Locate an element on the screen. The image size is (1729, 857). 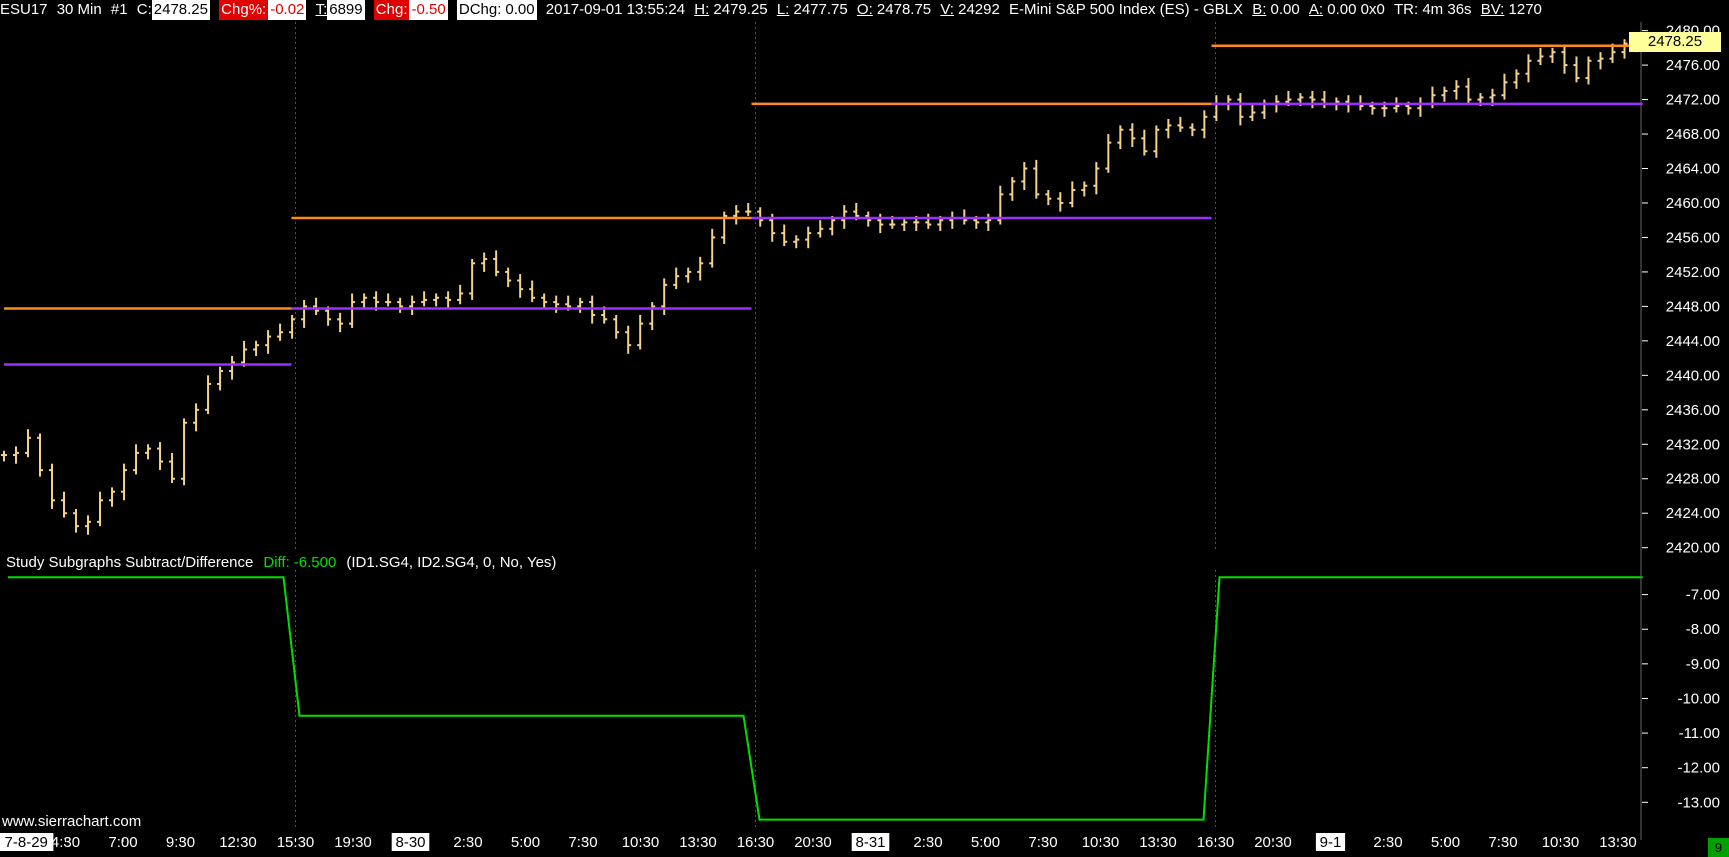
price-axis-label: 2456.00 is located at coordinates (1693, 237).